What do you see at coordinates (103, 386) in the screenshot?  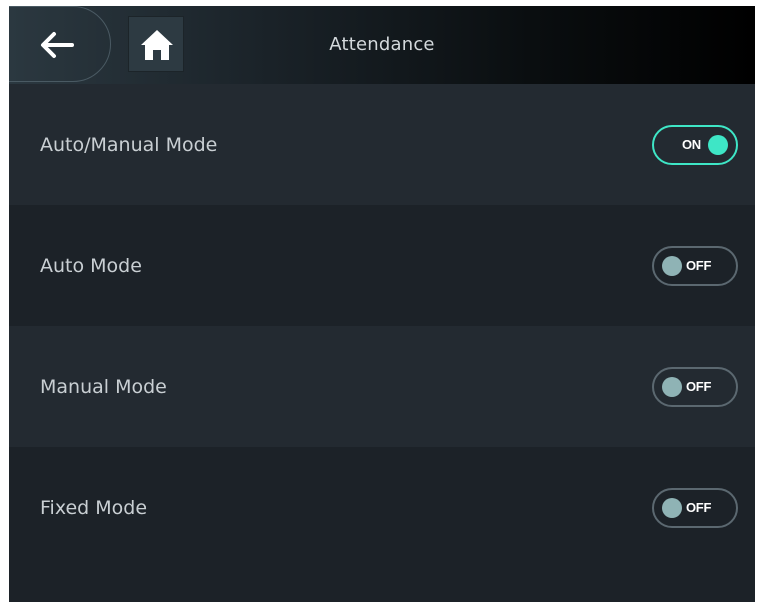 I see `setting-label: Manual Mode` at bounding box center [103, 386].